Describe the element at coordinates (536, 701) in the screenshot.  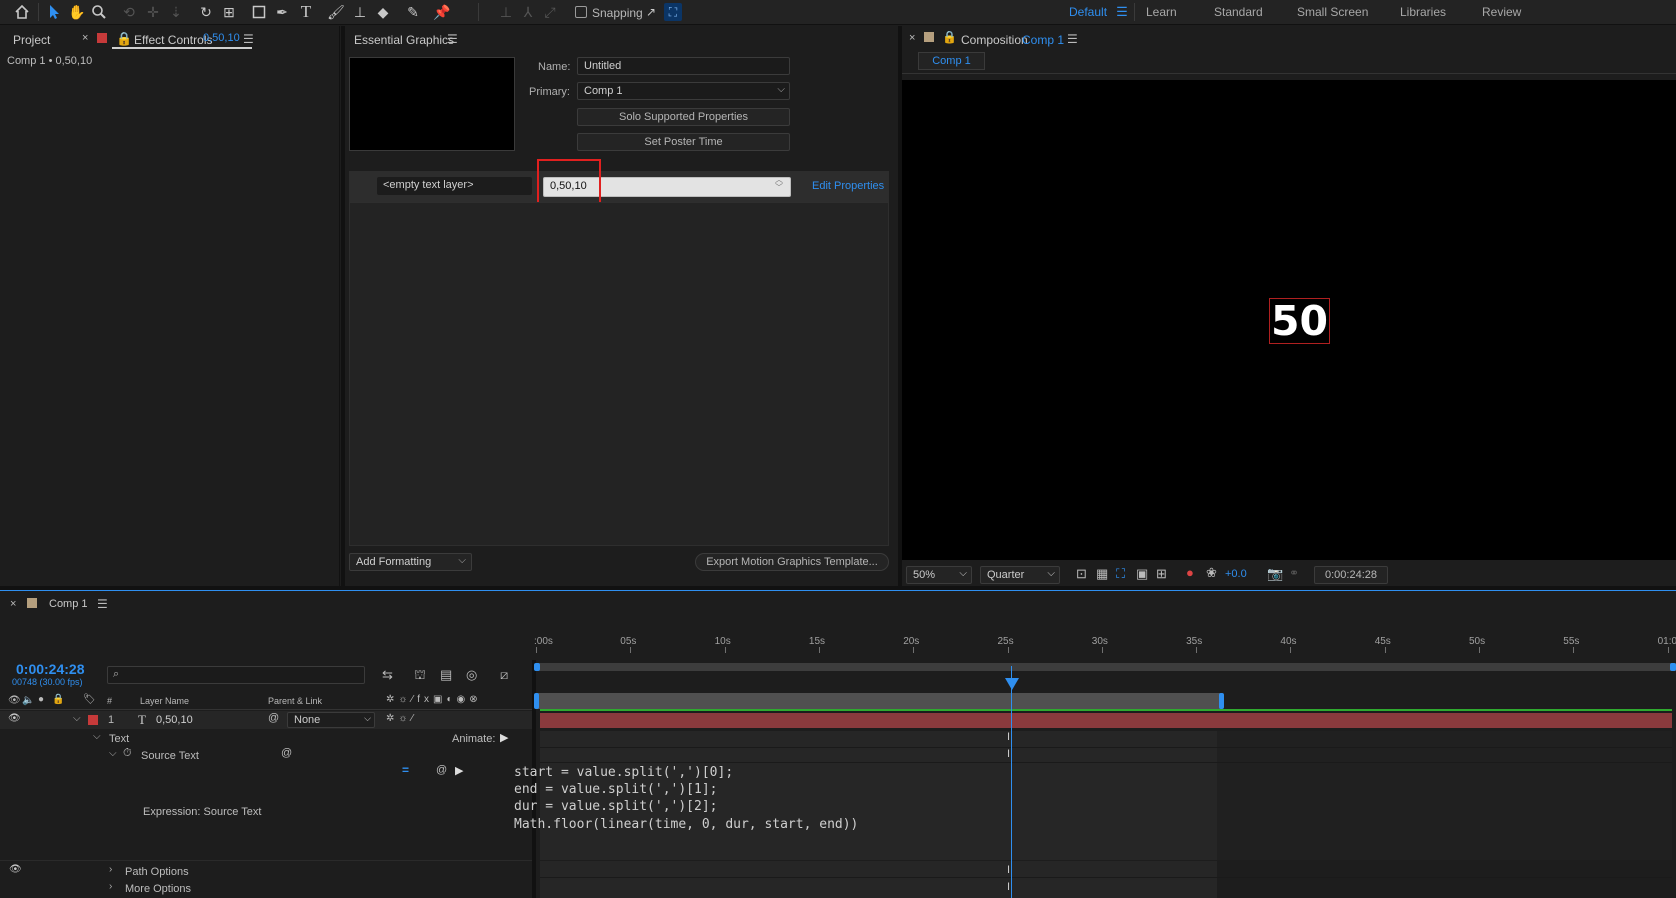
I see `work-area-start-handle` at that location.